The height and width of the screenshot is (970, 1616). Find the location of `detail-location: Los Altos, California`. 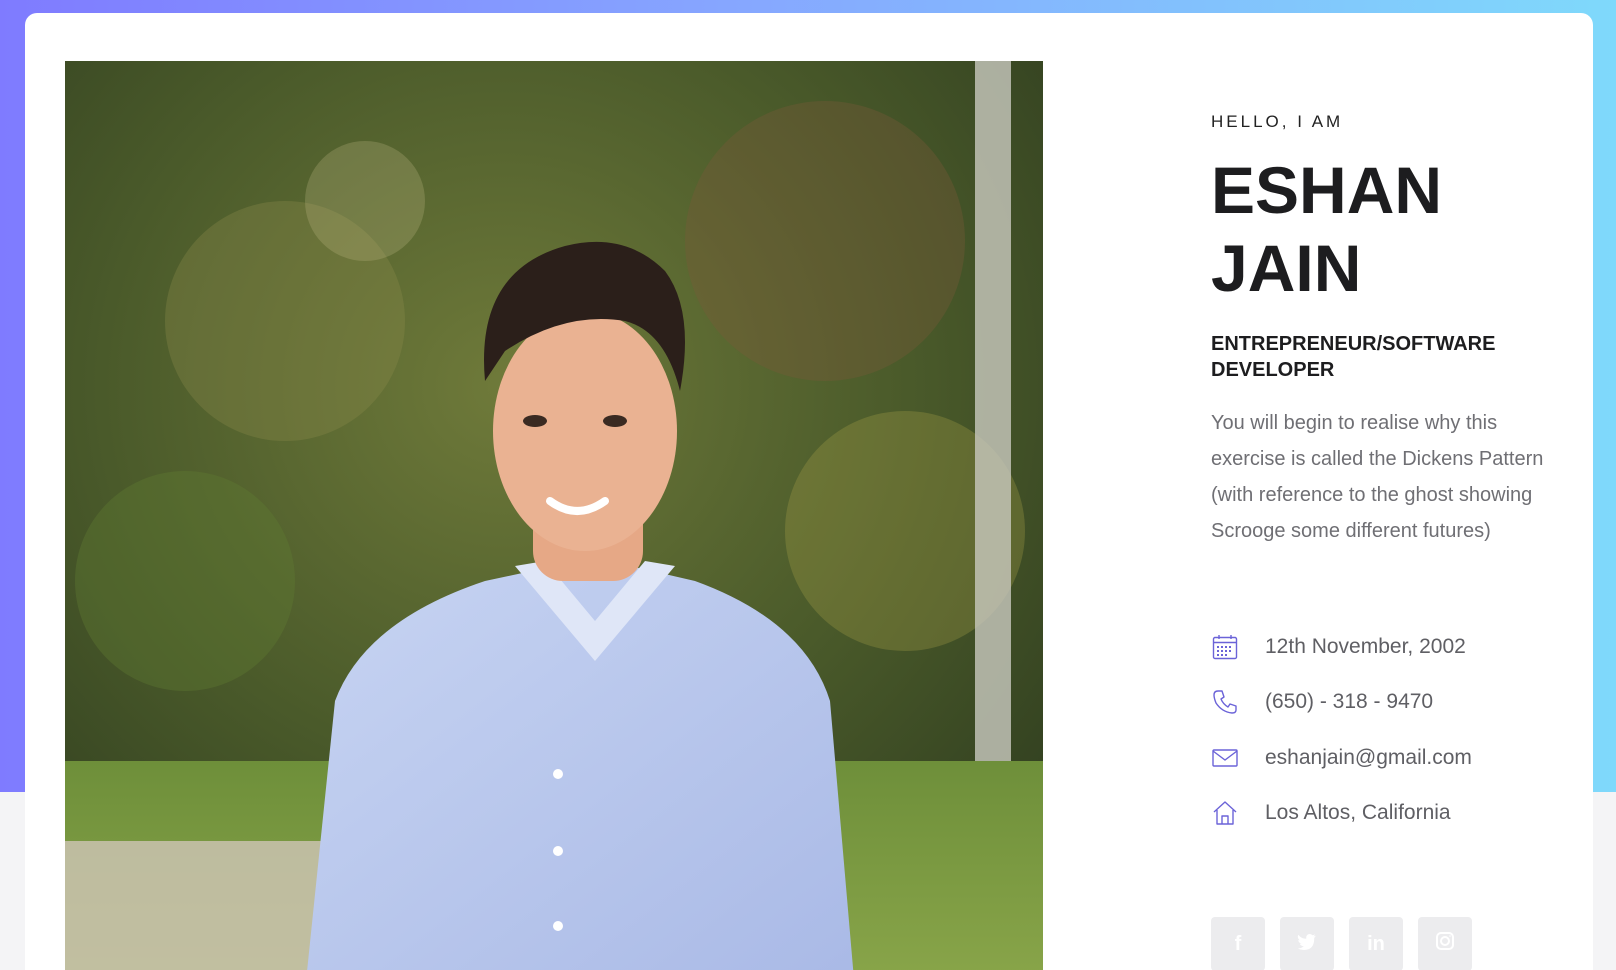

detail-location: Los Altos, California is located at coordinates (1331, 813).